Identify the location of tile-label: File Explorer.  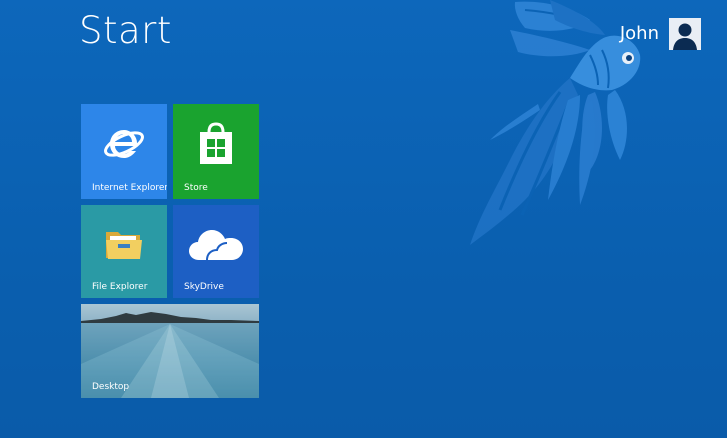
(120, 287).